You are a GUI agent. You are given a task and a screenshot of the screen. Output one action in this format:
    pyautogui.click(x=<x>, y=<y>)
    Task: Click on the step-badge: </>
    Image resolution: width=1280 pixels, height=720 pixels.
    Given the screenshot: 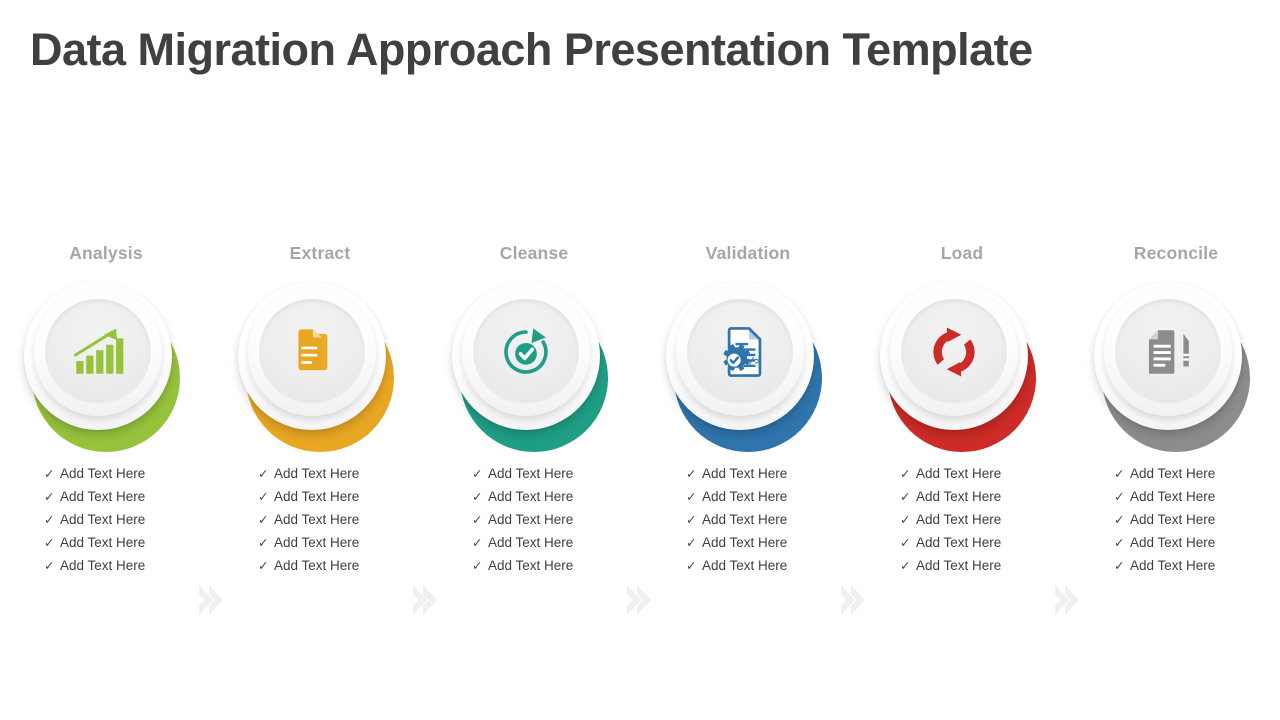 What is the action you would take?
    pyautogui.click(x=748, y=367)
    